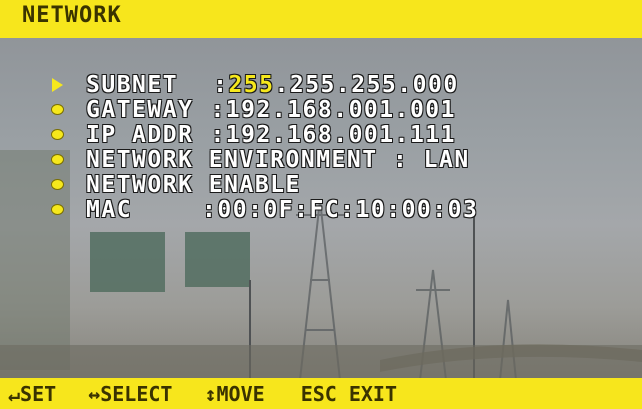 The image size is (642, 409). I want to click on menu-item-subnet: SUBNET : 255.255.255.000, so click(264, 84).